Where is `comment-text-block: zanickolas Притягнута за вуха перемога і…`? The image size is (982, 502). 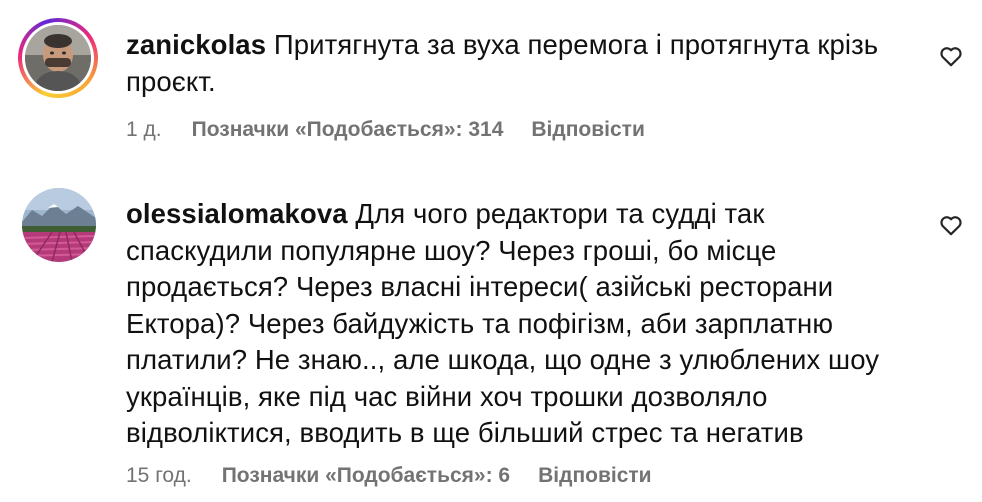 comment-text-block: zanickolas Притягнута за вуха перемога і… is located at coordinates (506, 63).